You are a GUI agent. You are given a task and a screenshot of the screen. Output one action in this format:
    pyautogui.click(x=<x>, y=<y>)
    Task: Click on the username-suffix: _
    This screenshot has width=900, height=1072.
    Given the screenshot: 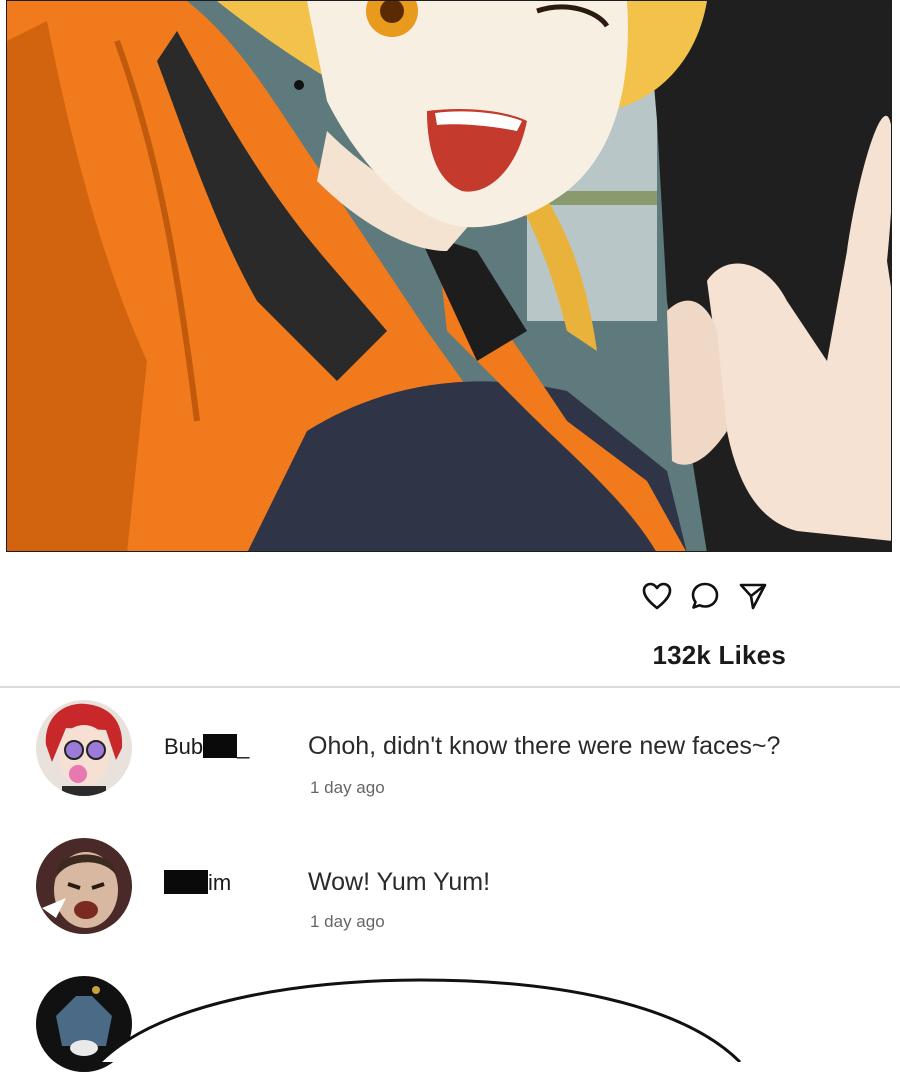 What is the action you would take?
    pyautogui.click(x=243, y=746)
    